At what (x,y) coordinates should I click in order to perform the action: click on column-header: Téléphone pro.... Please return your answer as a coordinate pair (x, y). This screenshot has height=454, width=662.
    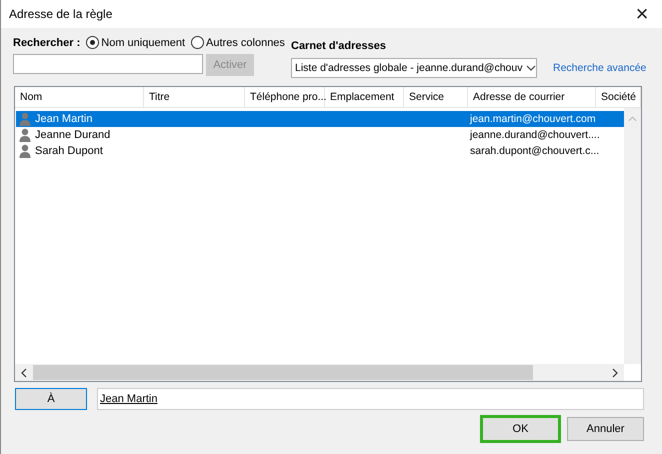
    Looking at the image, I should click on (285, 97).